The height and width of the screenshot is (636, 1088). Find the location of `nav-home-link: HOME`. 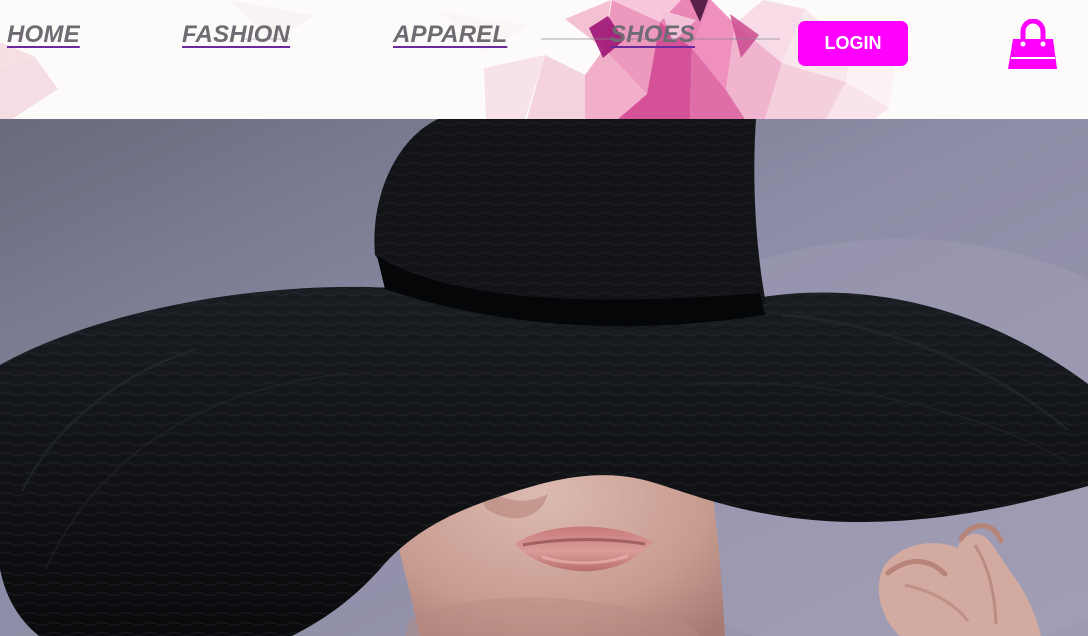

nav-home-link: HOME is located at coordinates (43, 35).